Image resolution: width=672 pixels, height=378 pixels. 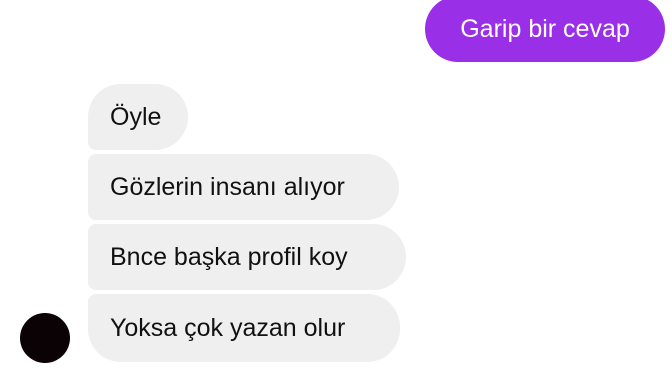 I want to click on received-message-bubble: Yoksa çok yazan olur, so click(x=244, y=328).